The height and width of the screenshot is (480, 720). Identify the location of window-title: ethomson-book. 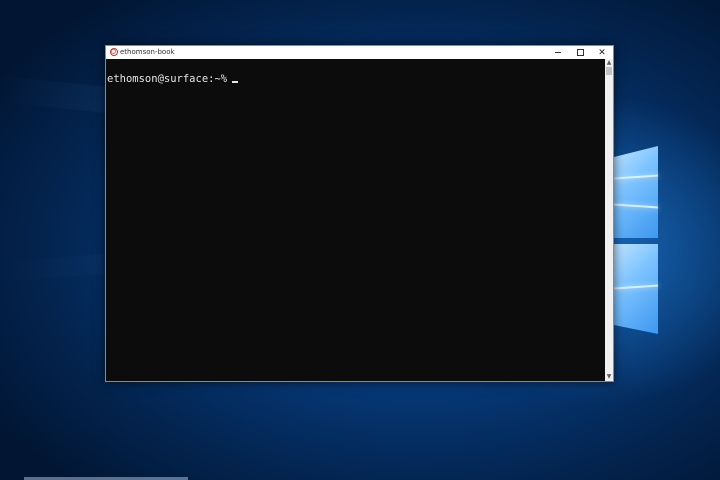
(147, 52).